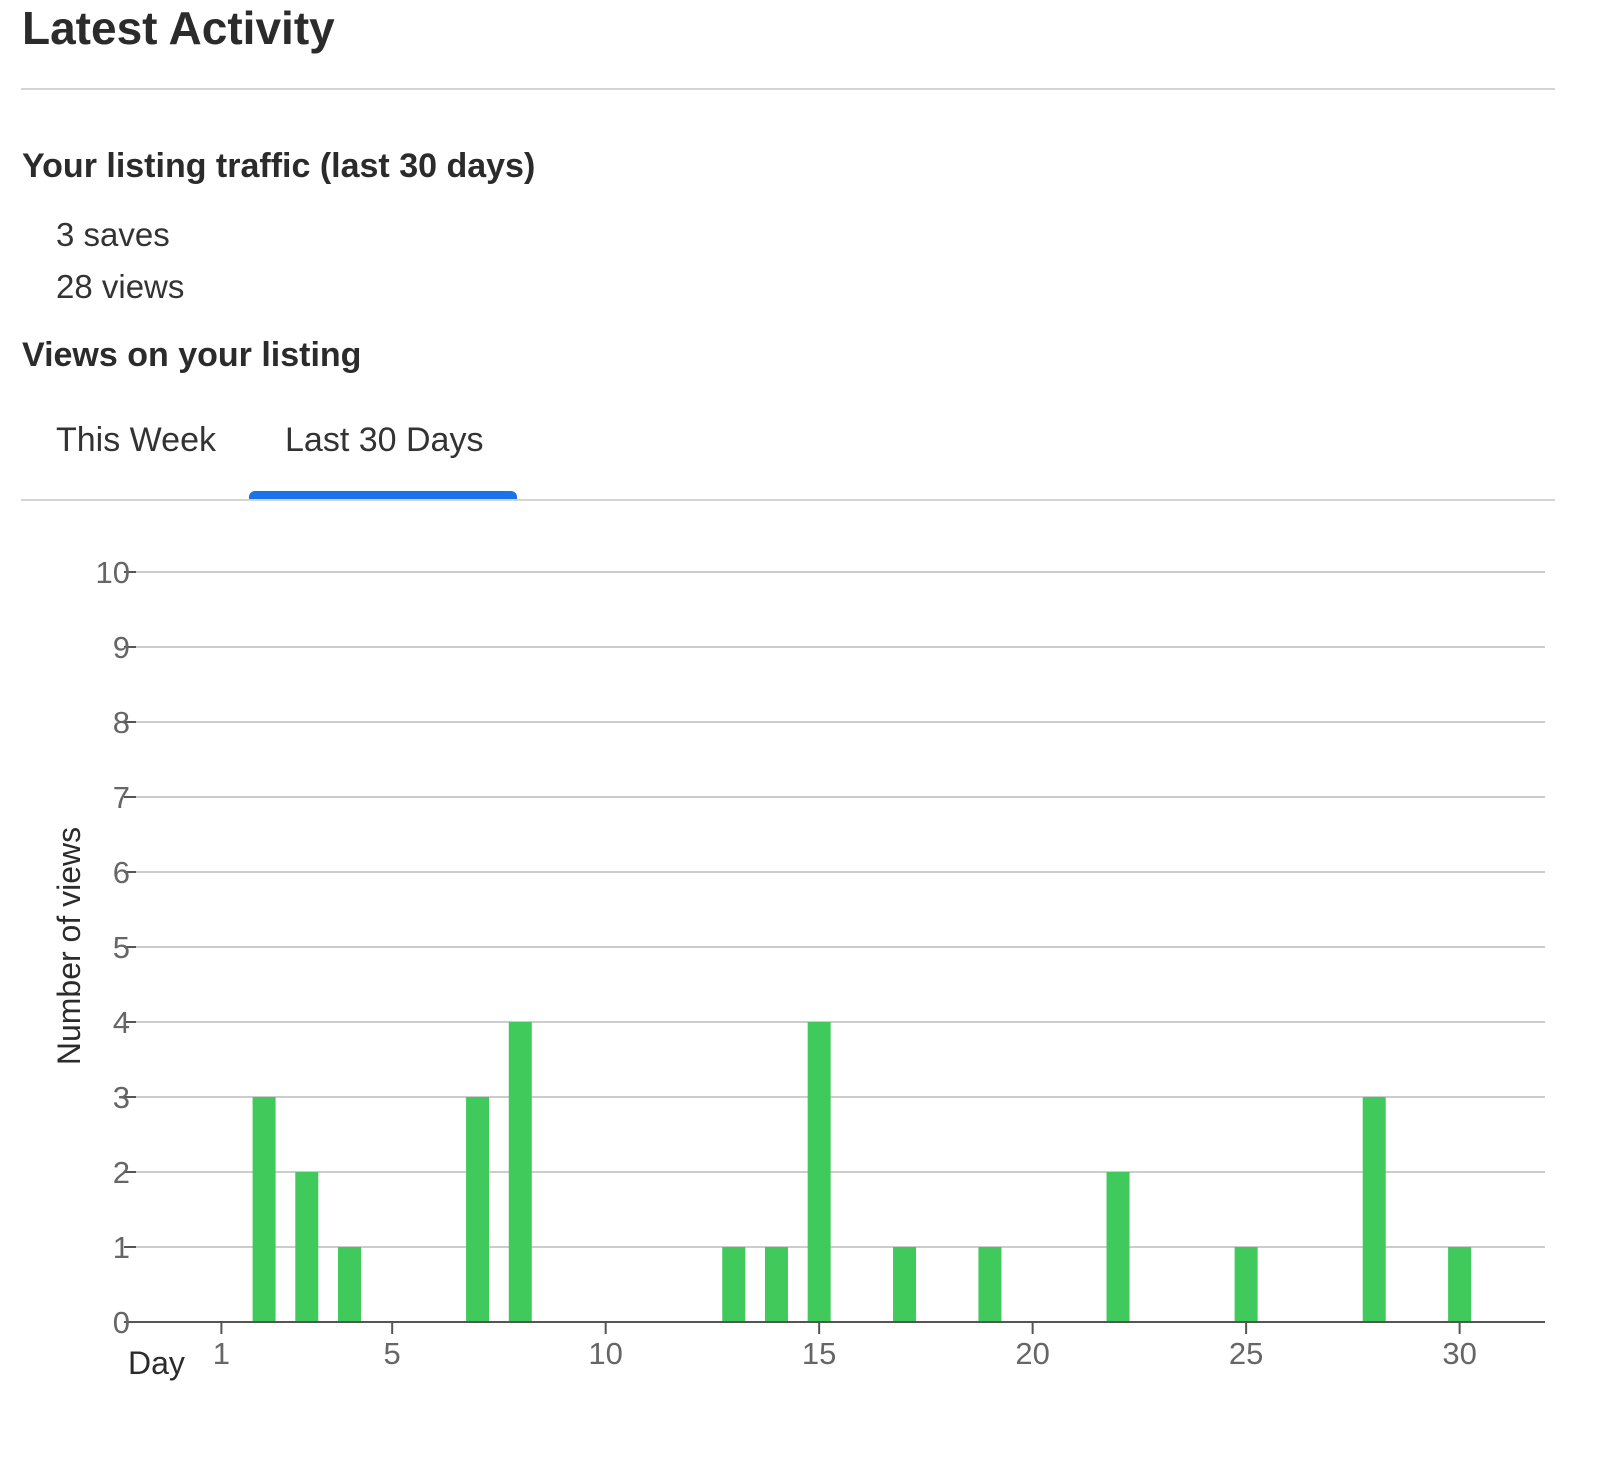 This screenshot has width=1603, height=1457. Describe the element at coordinates (392, 1353) in the screenshot. I see `x-tick-label: 5` at that location.